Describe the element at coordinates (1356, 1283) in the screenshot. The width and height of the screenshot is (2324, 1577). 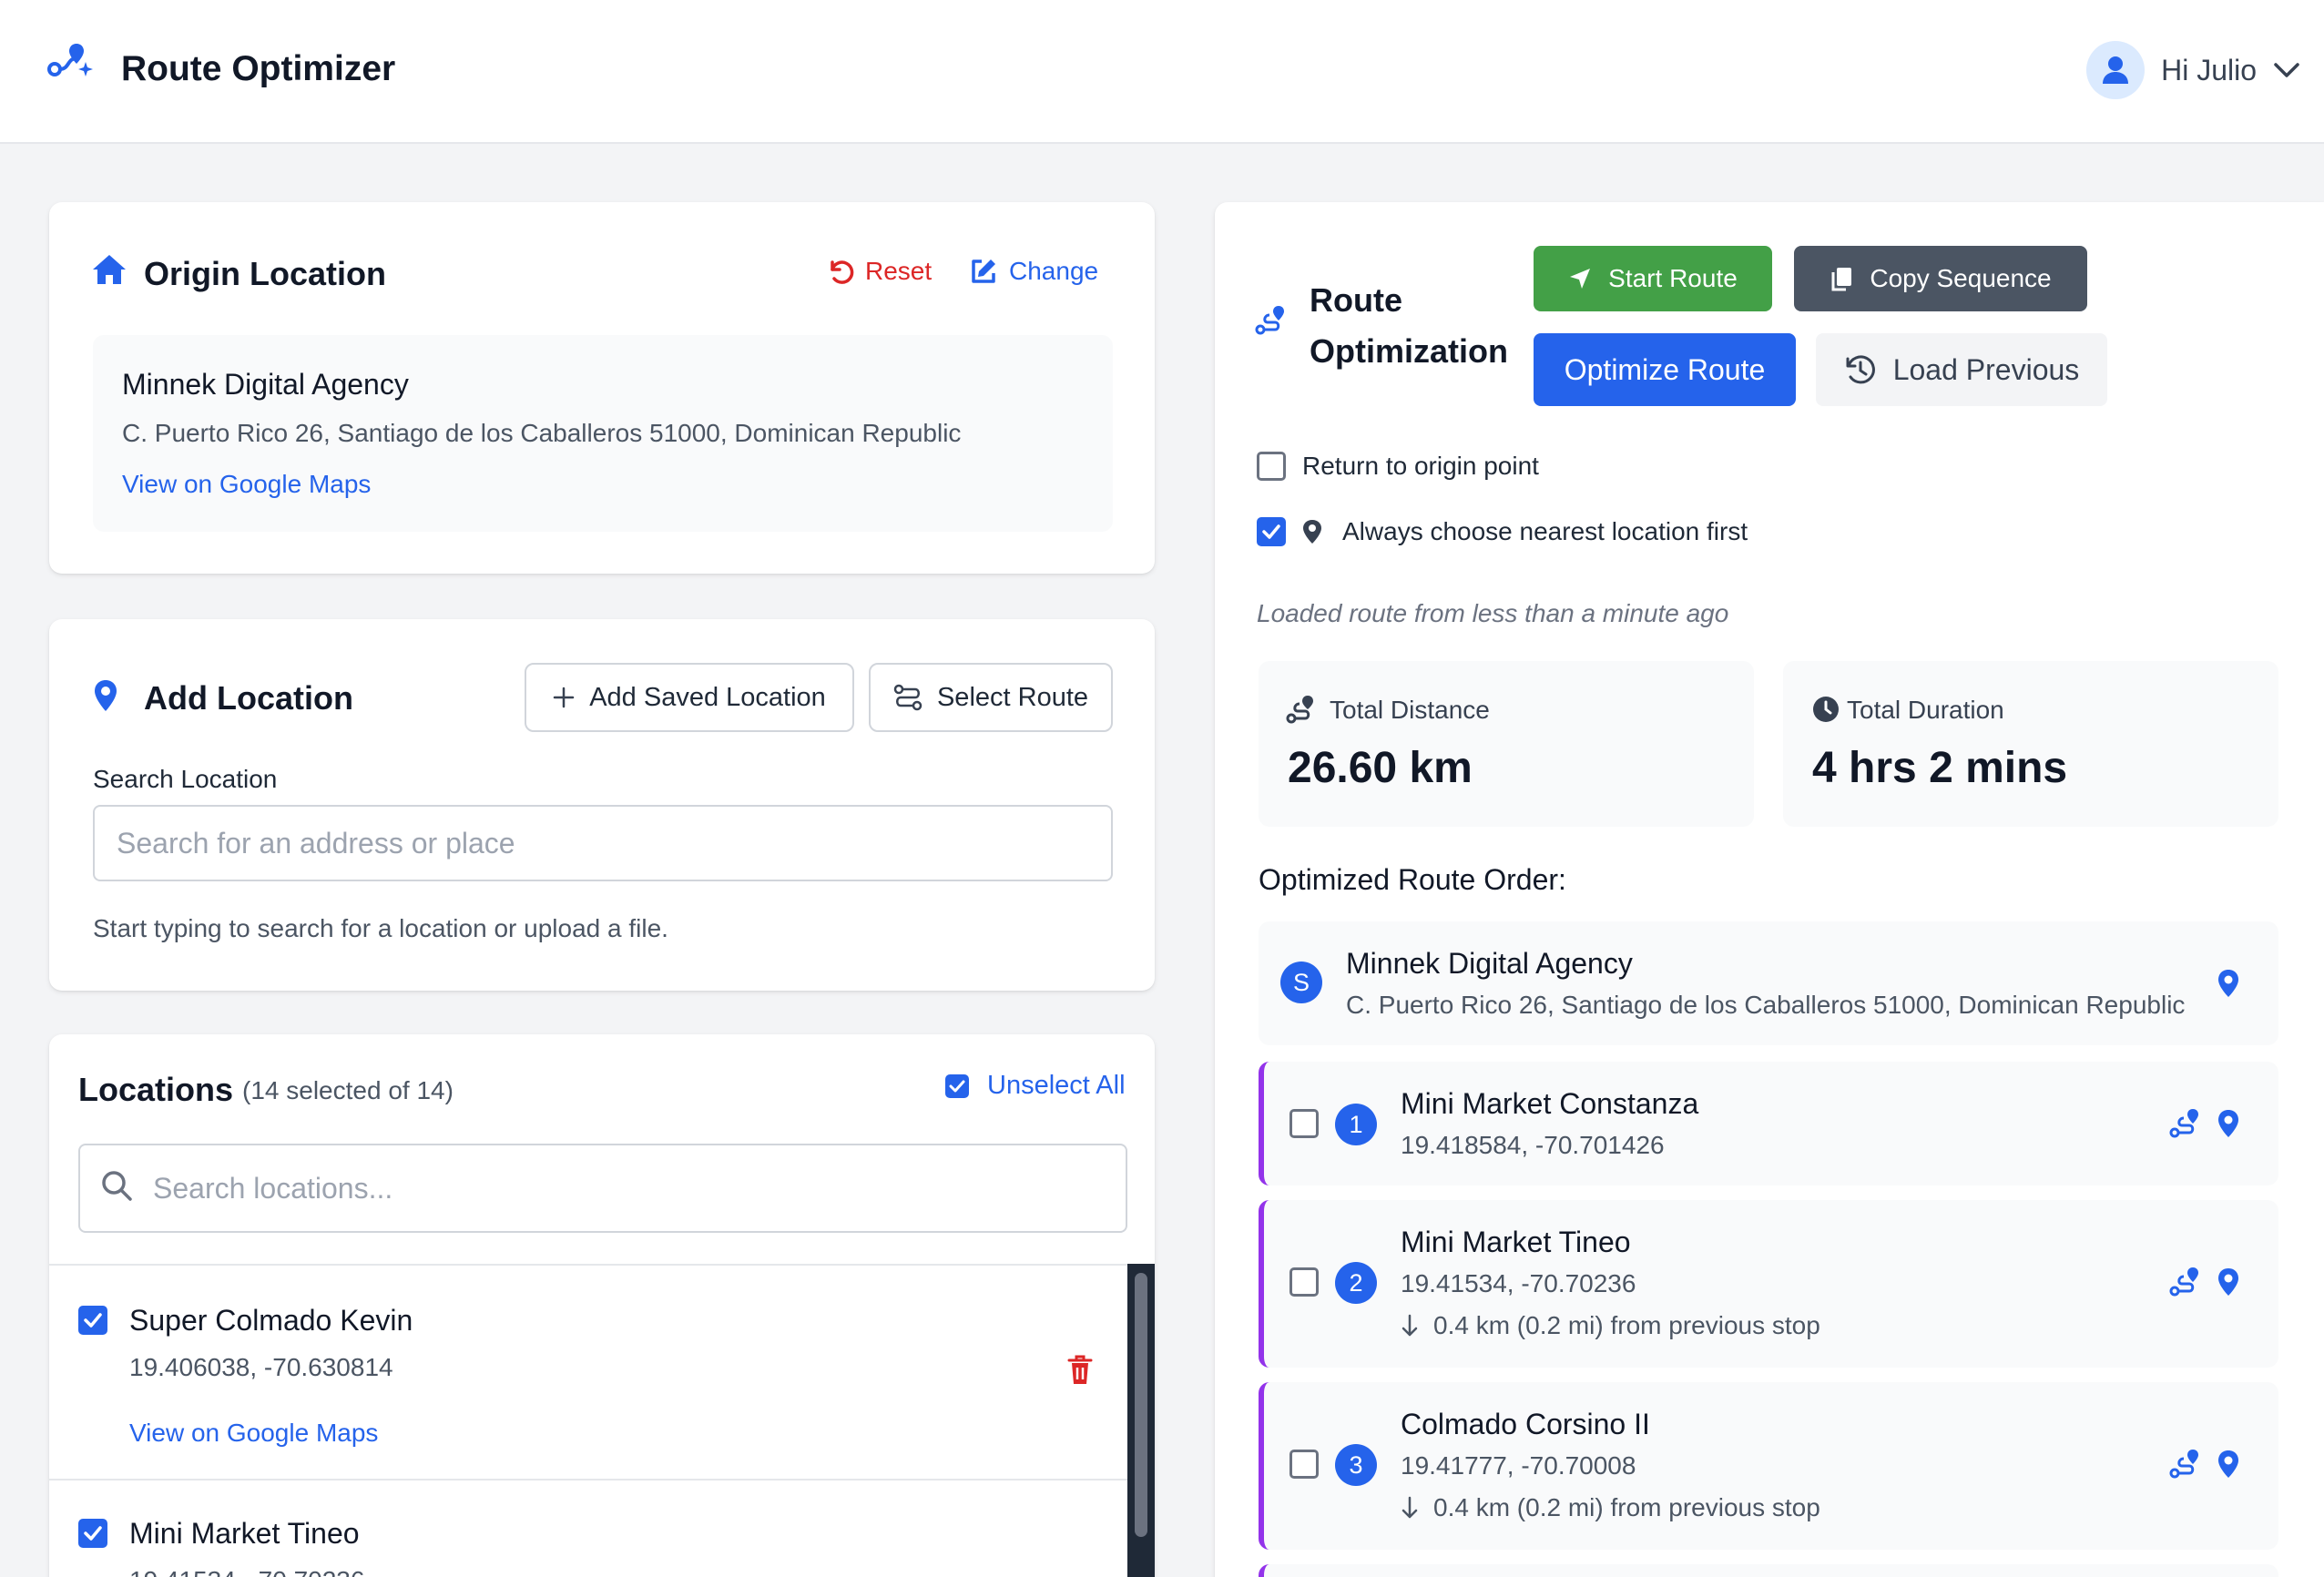
I see `stop-number-badge: 2` at that location.